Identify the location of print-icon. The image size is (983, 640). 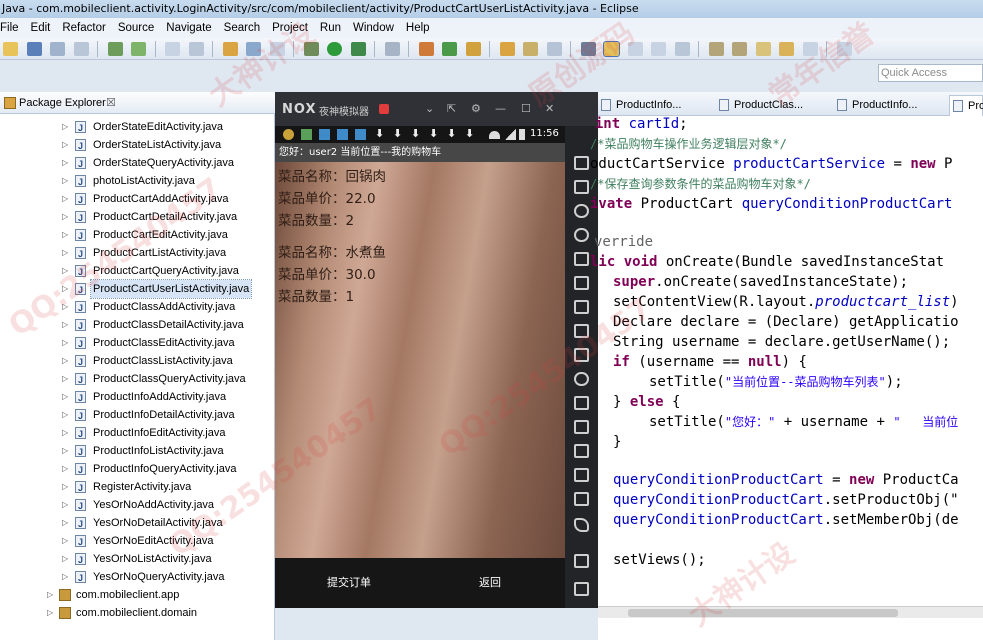
(81, 49).